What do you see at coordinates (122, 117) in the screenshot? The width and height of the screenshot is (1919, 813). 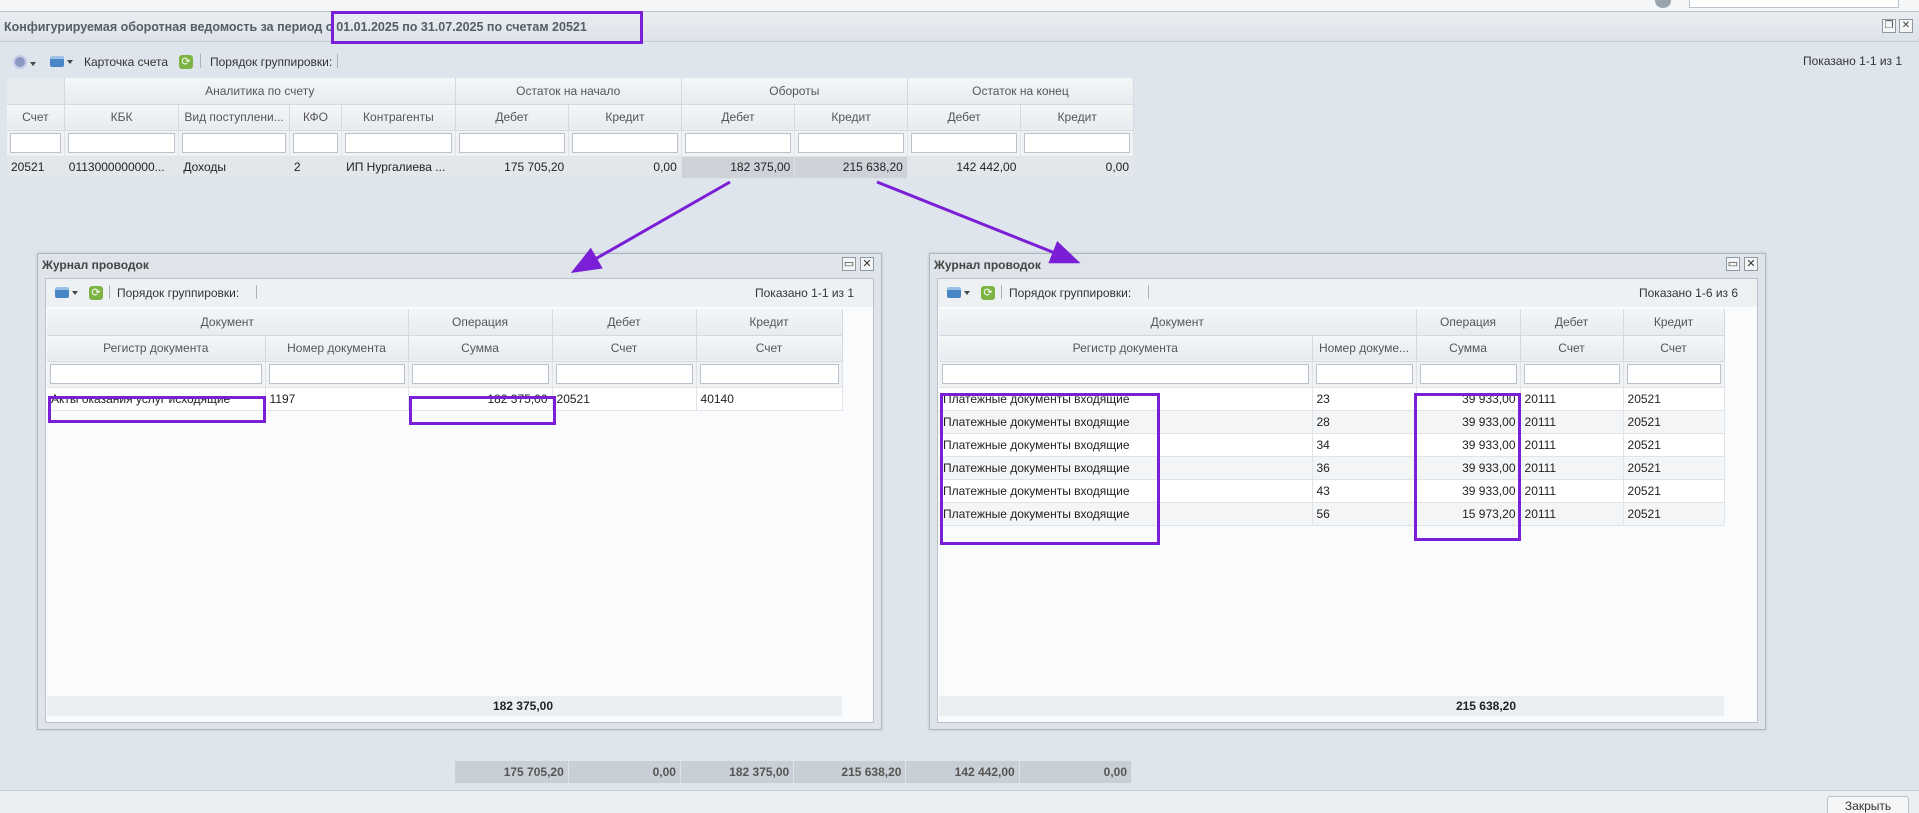 I see `col-kbk: КБК` at bounding box center [122, 117].